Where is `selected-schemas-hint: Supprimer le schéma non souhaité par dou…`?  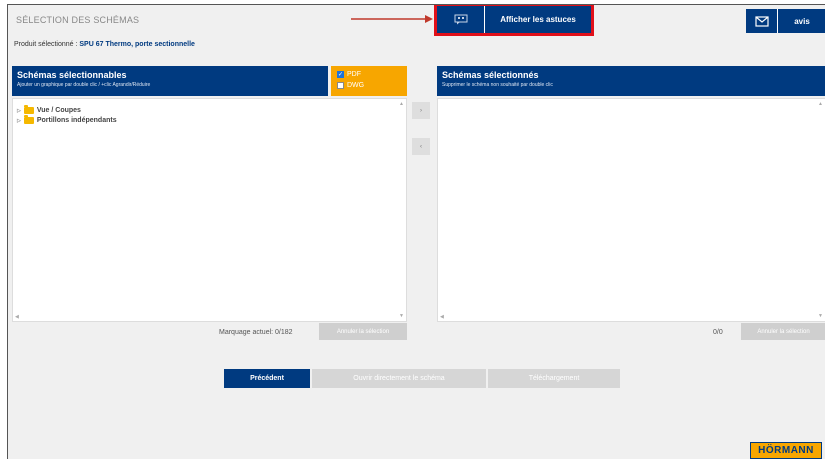 selected-schemas-hint: Supprimer le schéma non souhaité par dou… is located at coordinates (497, 85).